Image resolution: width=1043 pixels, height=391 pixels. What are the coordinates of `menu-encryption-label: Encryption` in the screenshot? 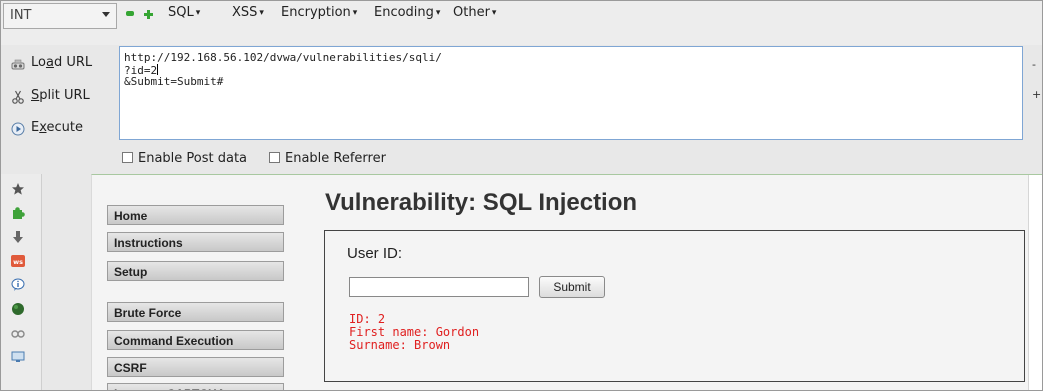 It's located at (316, 12).